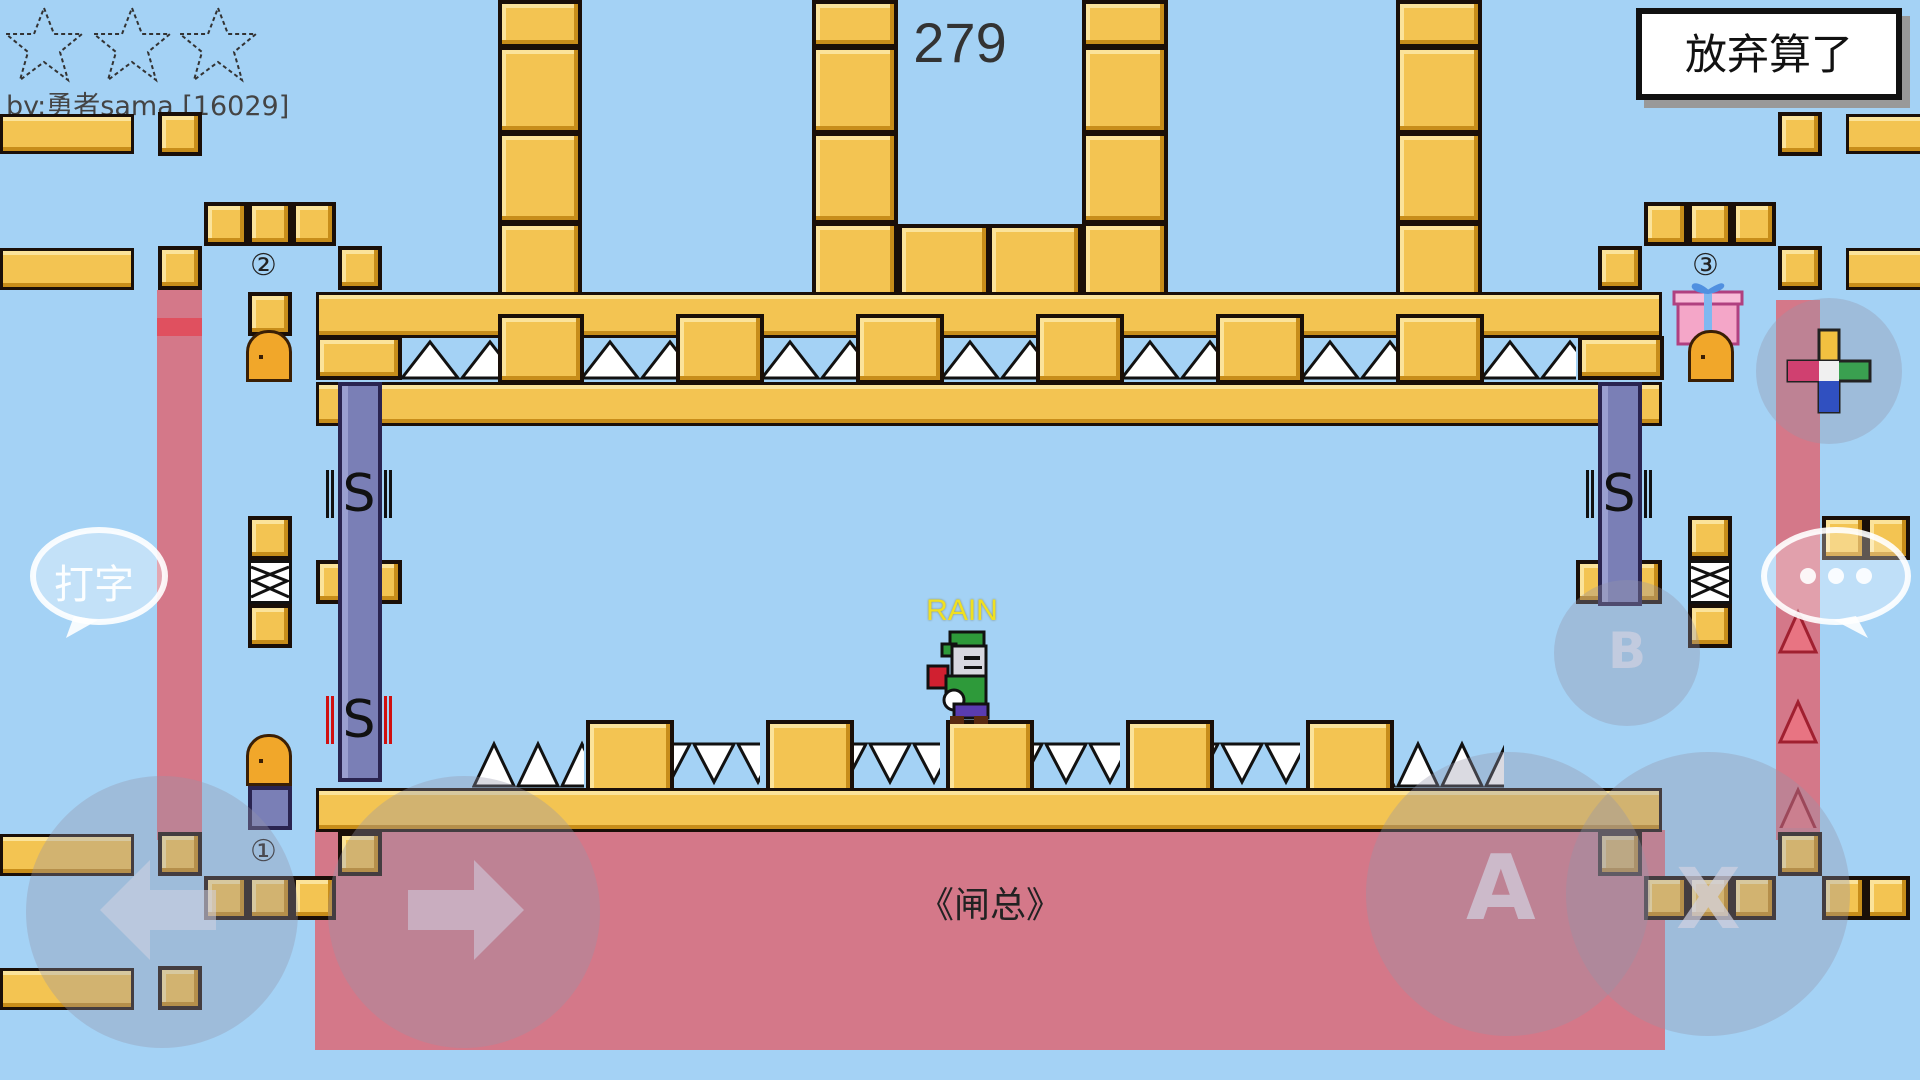  Describe the element at coordinates (158, 910) in the screenshot. I see `arrow-left-icon` at that location.